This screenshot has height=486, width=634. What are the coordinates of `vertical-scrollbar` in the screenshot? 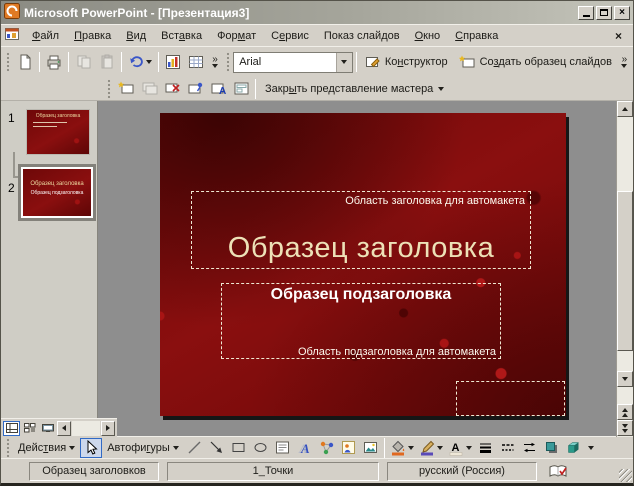 It's located at (624, 269).